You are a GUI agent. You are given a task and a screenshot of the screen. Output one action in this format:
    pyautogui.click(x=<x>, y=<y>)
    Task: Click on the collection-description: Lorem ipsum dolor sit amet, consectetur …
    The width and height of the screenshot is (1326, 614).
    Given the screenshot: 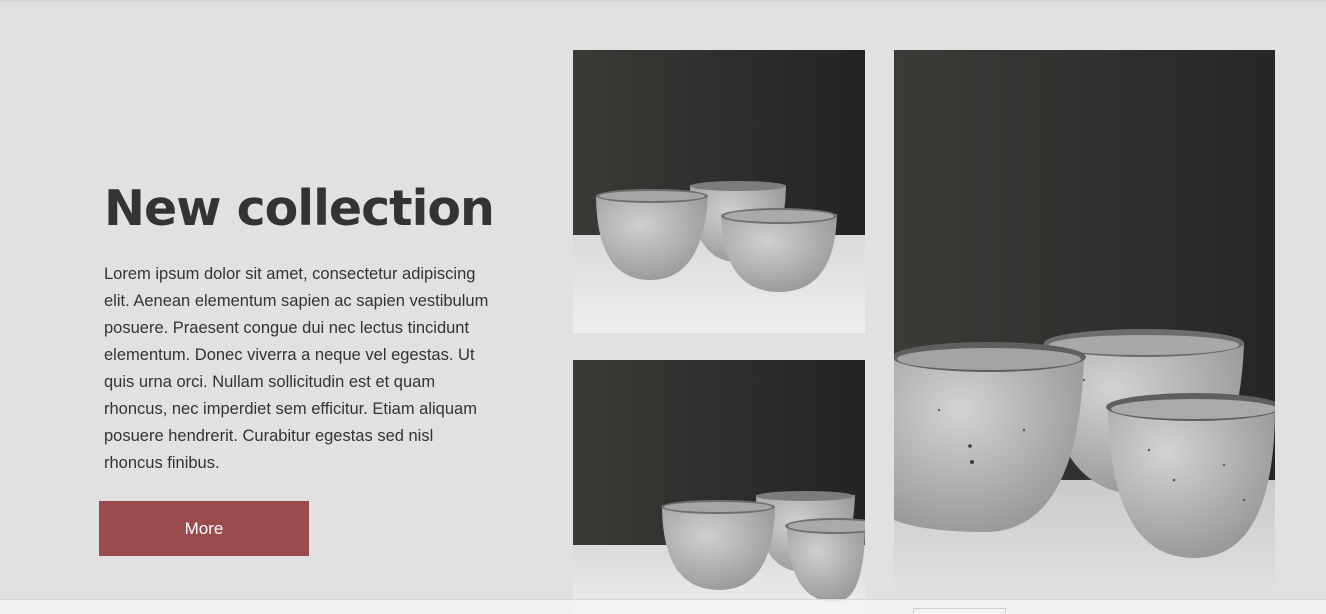 What is the action you would take?
    pyautogui.click(x=296, y=368)
    